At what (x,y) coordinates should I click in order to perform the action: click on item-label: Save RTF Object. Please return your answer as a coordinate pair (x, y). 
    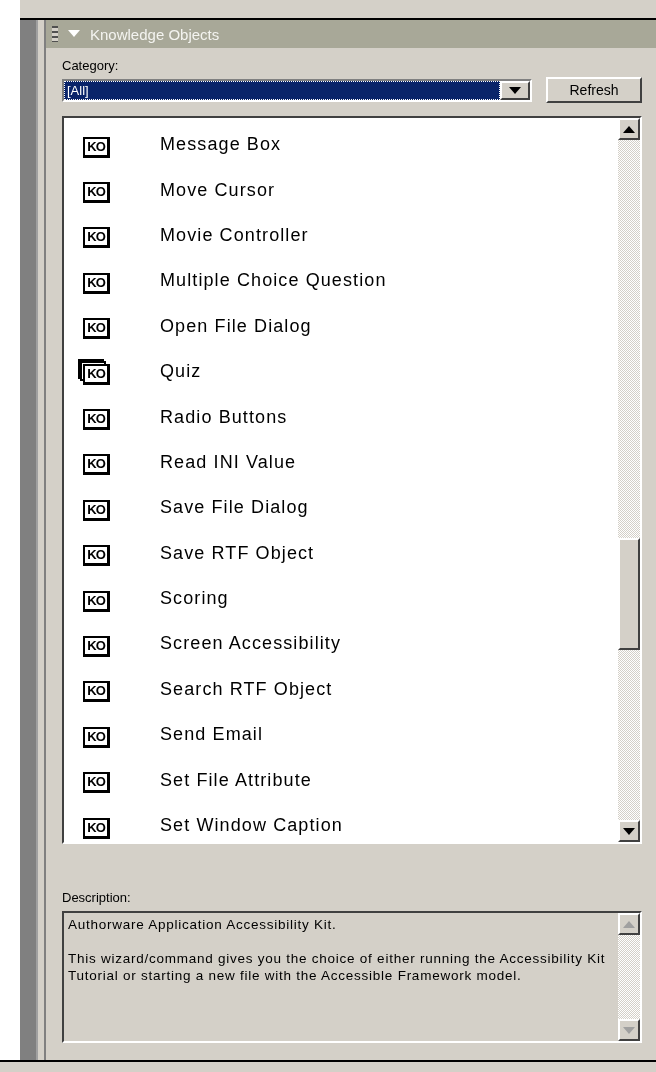
    Looking at the image, I should click on (237, 553).